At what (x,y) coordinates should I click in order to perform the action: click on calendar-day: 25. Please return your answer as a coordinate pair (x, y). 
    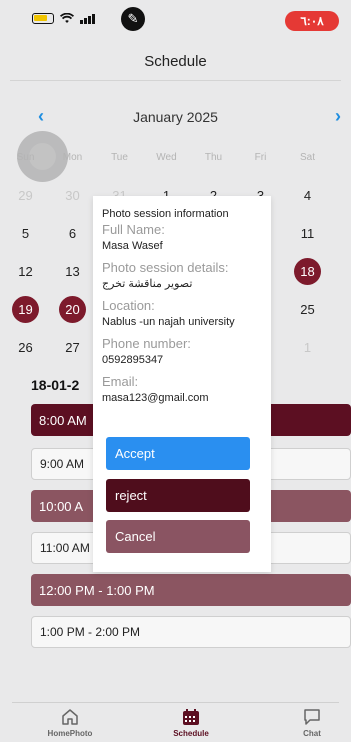
    Looking at the image, I should click on (307, 309).